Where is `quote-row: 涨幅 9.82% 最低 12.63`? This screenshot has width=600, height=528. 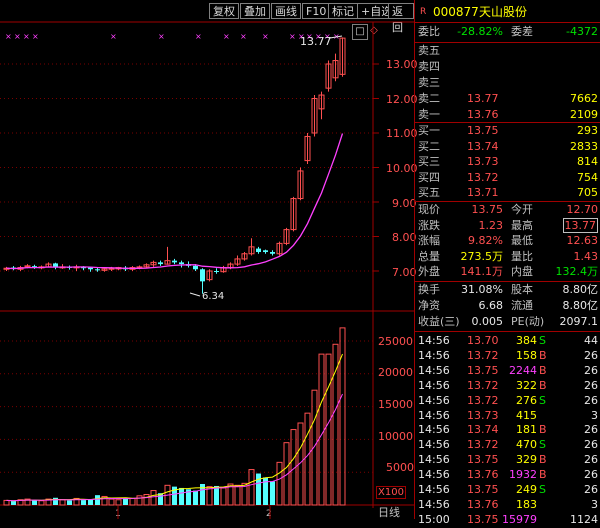
quote-row: 涨幅 9.82% 最低 12.63 is located at coordinates (507, 241).